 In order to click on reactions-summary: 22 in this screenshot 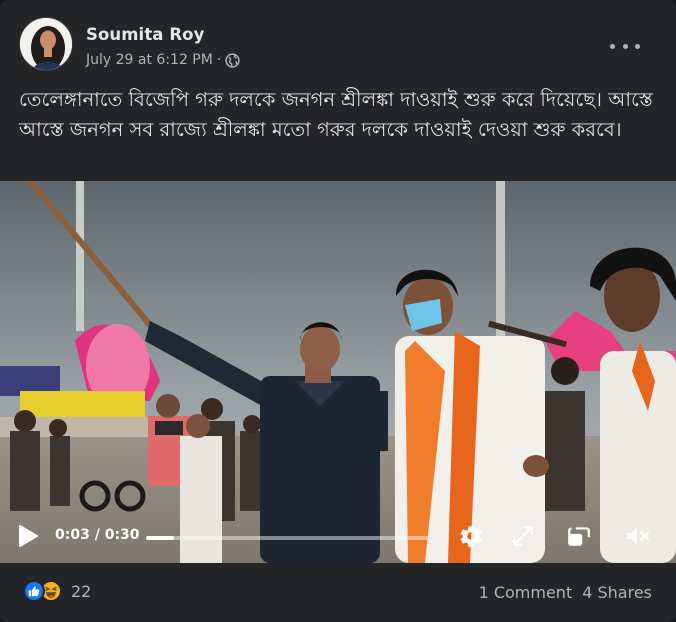, I will do `click(57, 591)`.